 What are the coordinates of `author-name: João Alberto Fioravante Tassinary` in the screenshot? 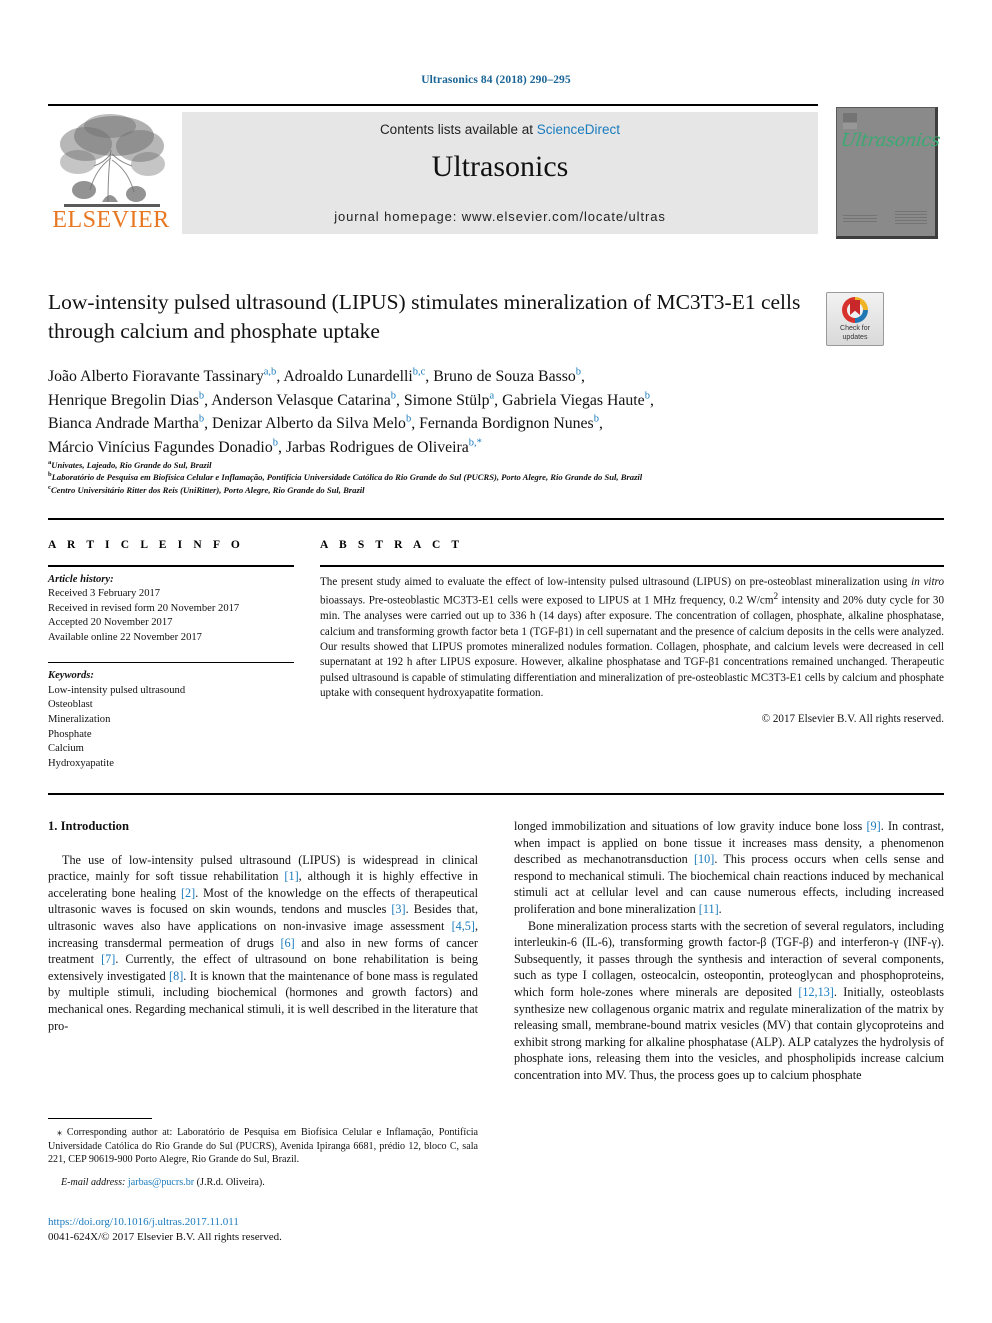 It's located at (156, 376).